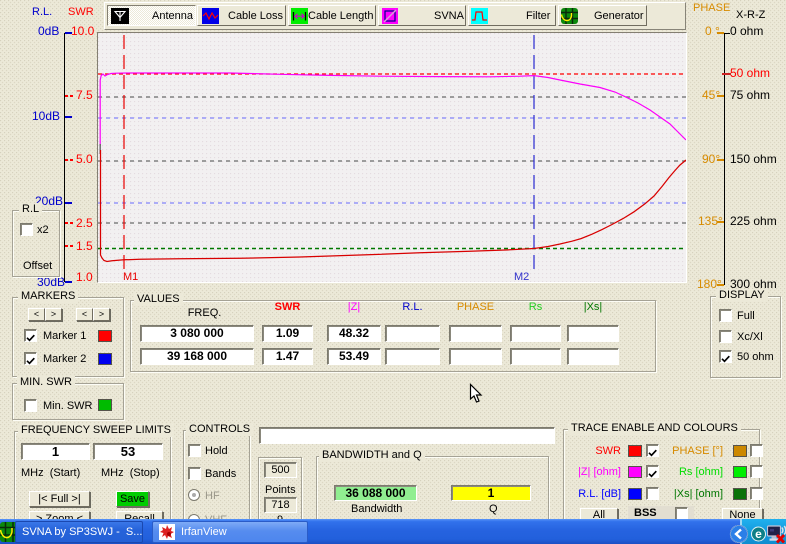 The image size is (786, 544). Describe the element at coordinates (521, 276) in the screenshot. I see `svg-text: M2` at that location.